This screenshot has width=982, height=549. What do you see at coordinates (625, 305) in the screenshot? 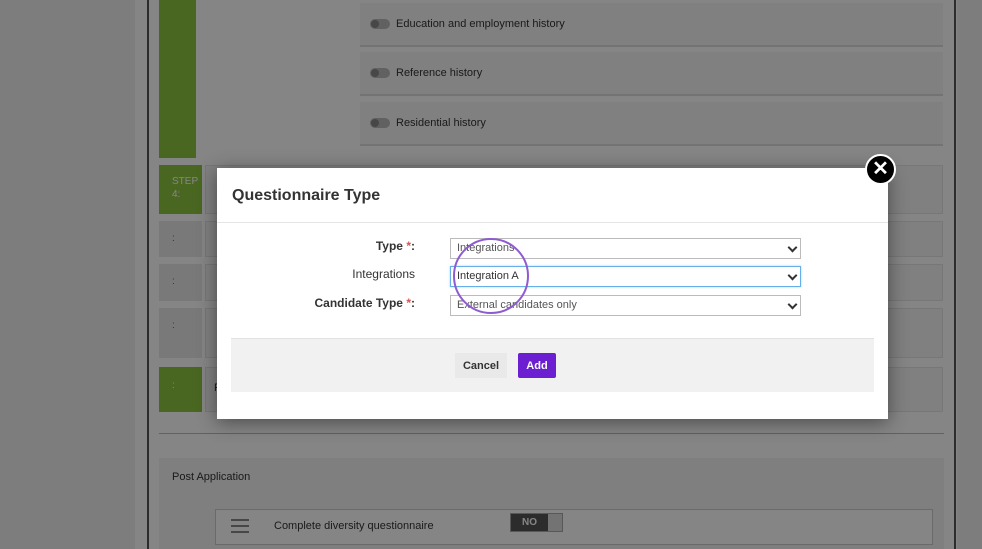
I see `candidate-type-select: External candidates only` at bounding box center [625, 305].